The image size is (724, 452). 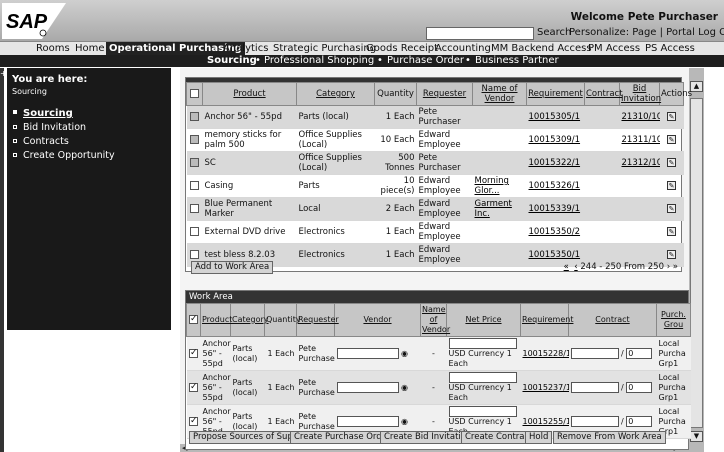 What do you see at coordinates (555, 140) in the screenshot?
I see `cell-requirement-link: 10015309/1` at bounding box center [555, 140].